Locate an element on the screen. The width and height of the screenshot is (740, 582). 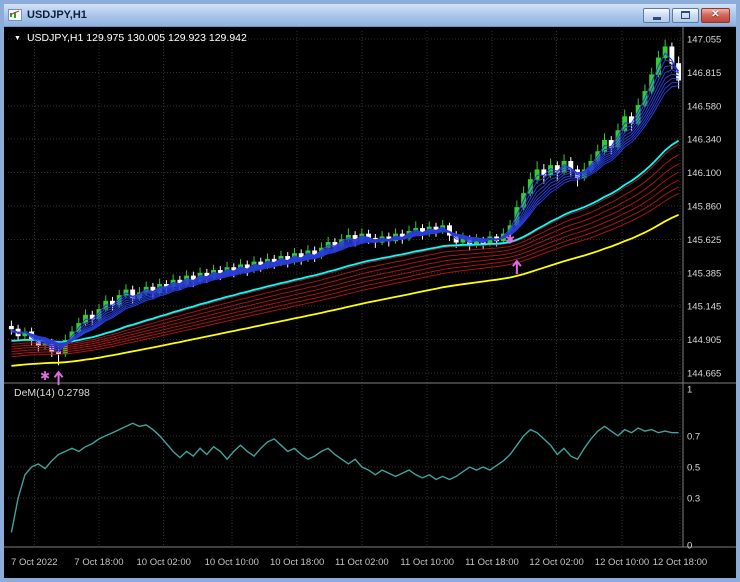
svg-text: 144.905 is located at coordinates (704, 340).